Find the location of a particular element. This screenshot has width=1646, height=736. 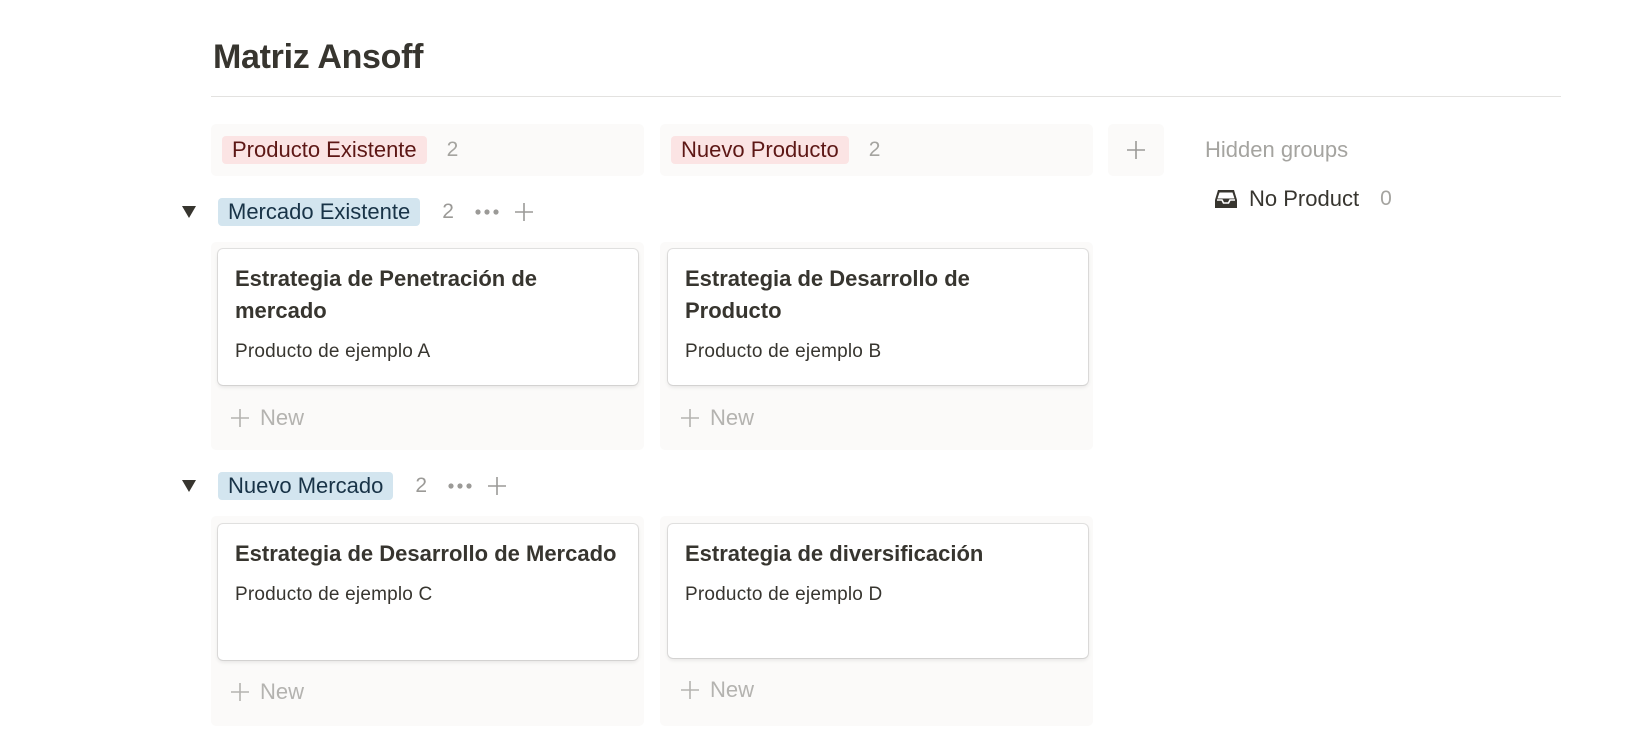

add-group-button is located at coordinates (1136, 150).